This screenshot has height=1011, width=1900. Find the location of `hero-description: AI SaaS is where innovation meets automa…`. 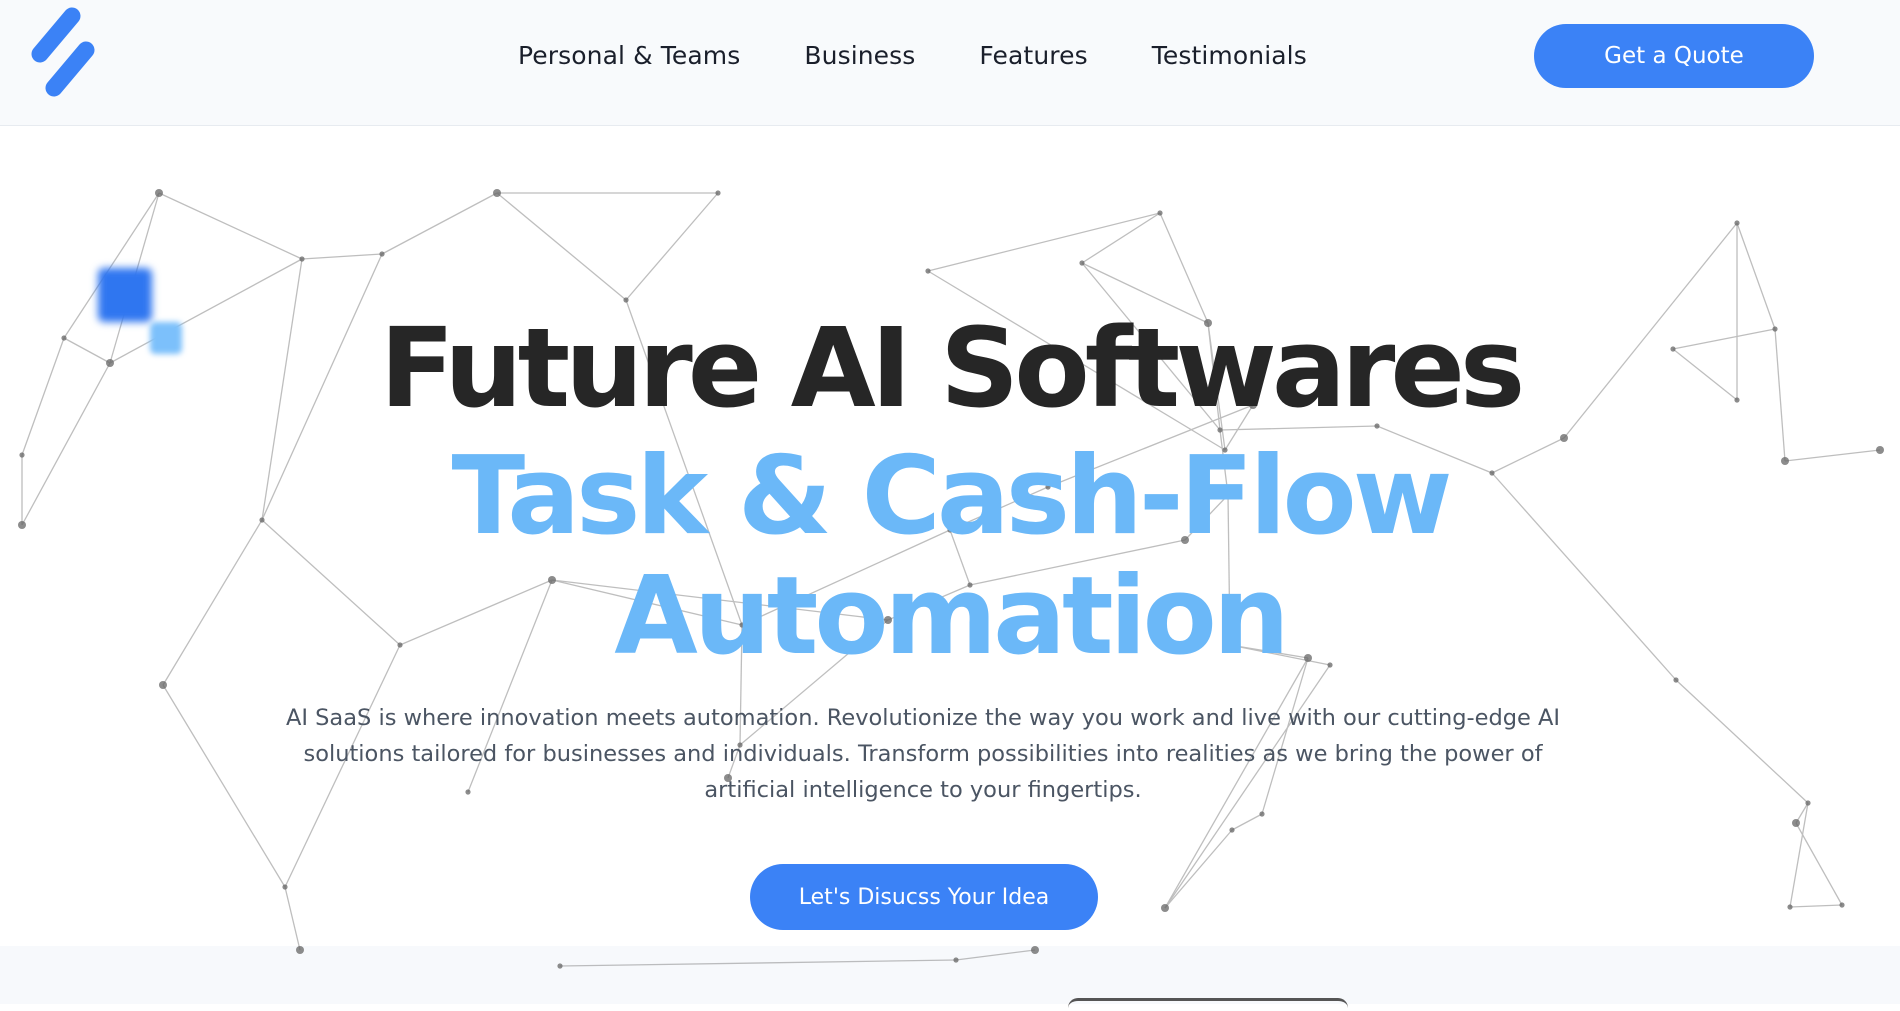

hero-description: AI SaaS is where innovation meets automa… is located at coordinates (923, 754).